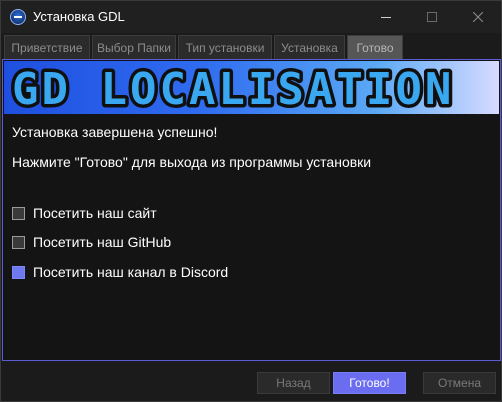 The image size is (502, 402). I want to click on cancel-button: Отмена, so click(459, 383).